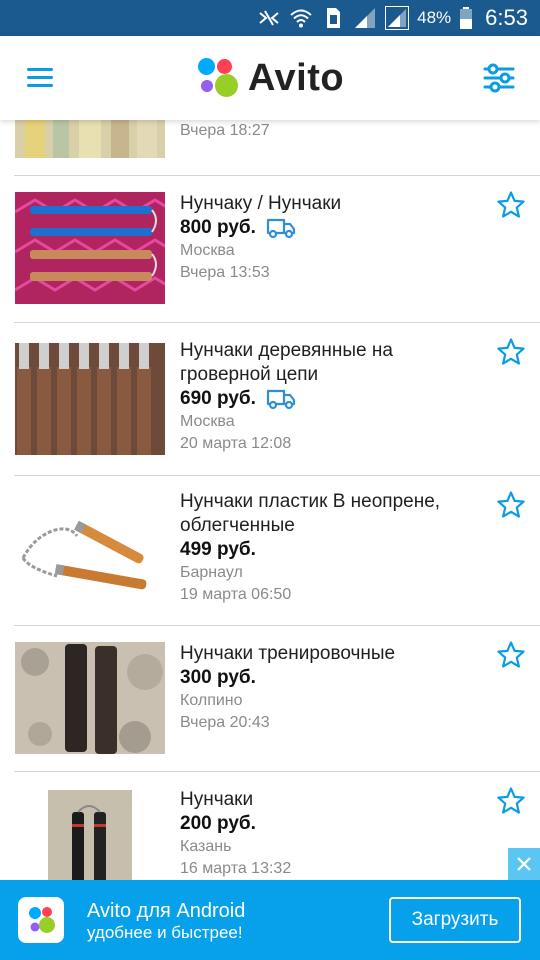 This screenshot has height=960, width=540. Describe the element at coordinates (225, 130) in the screenshot. I see `listing-date: Вчера 18:27` at that location.